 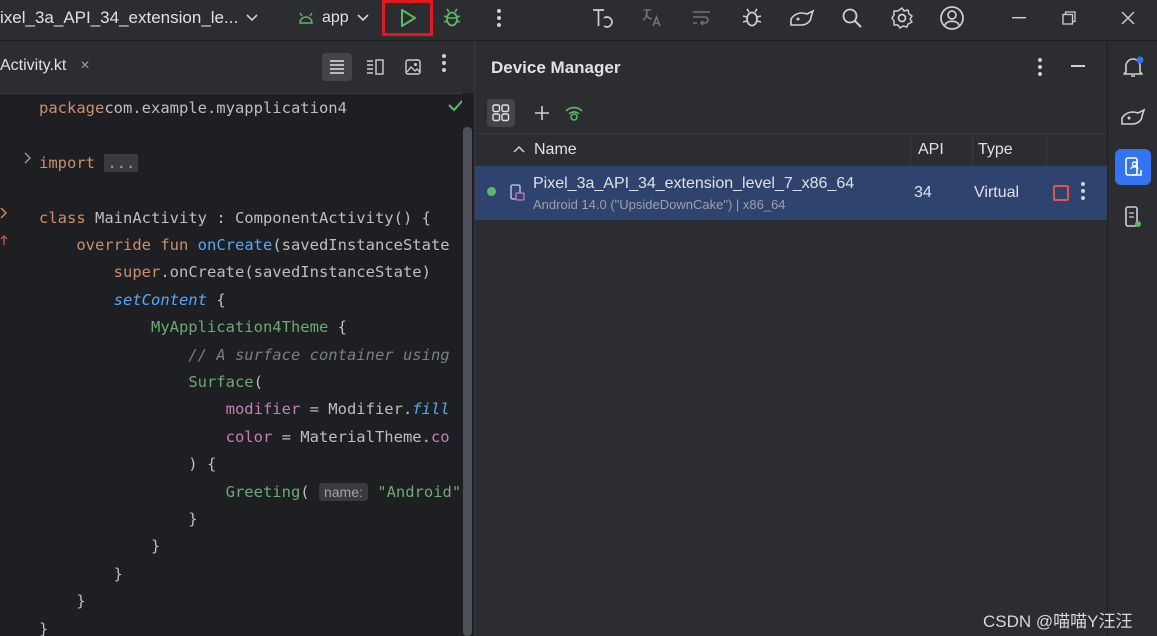 I want to click on grid-icon, so click(x=501, y=113).